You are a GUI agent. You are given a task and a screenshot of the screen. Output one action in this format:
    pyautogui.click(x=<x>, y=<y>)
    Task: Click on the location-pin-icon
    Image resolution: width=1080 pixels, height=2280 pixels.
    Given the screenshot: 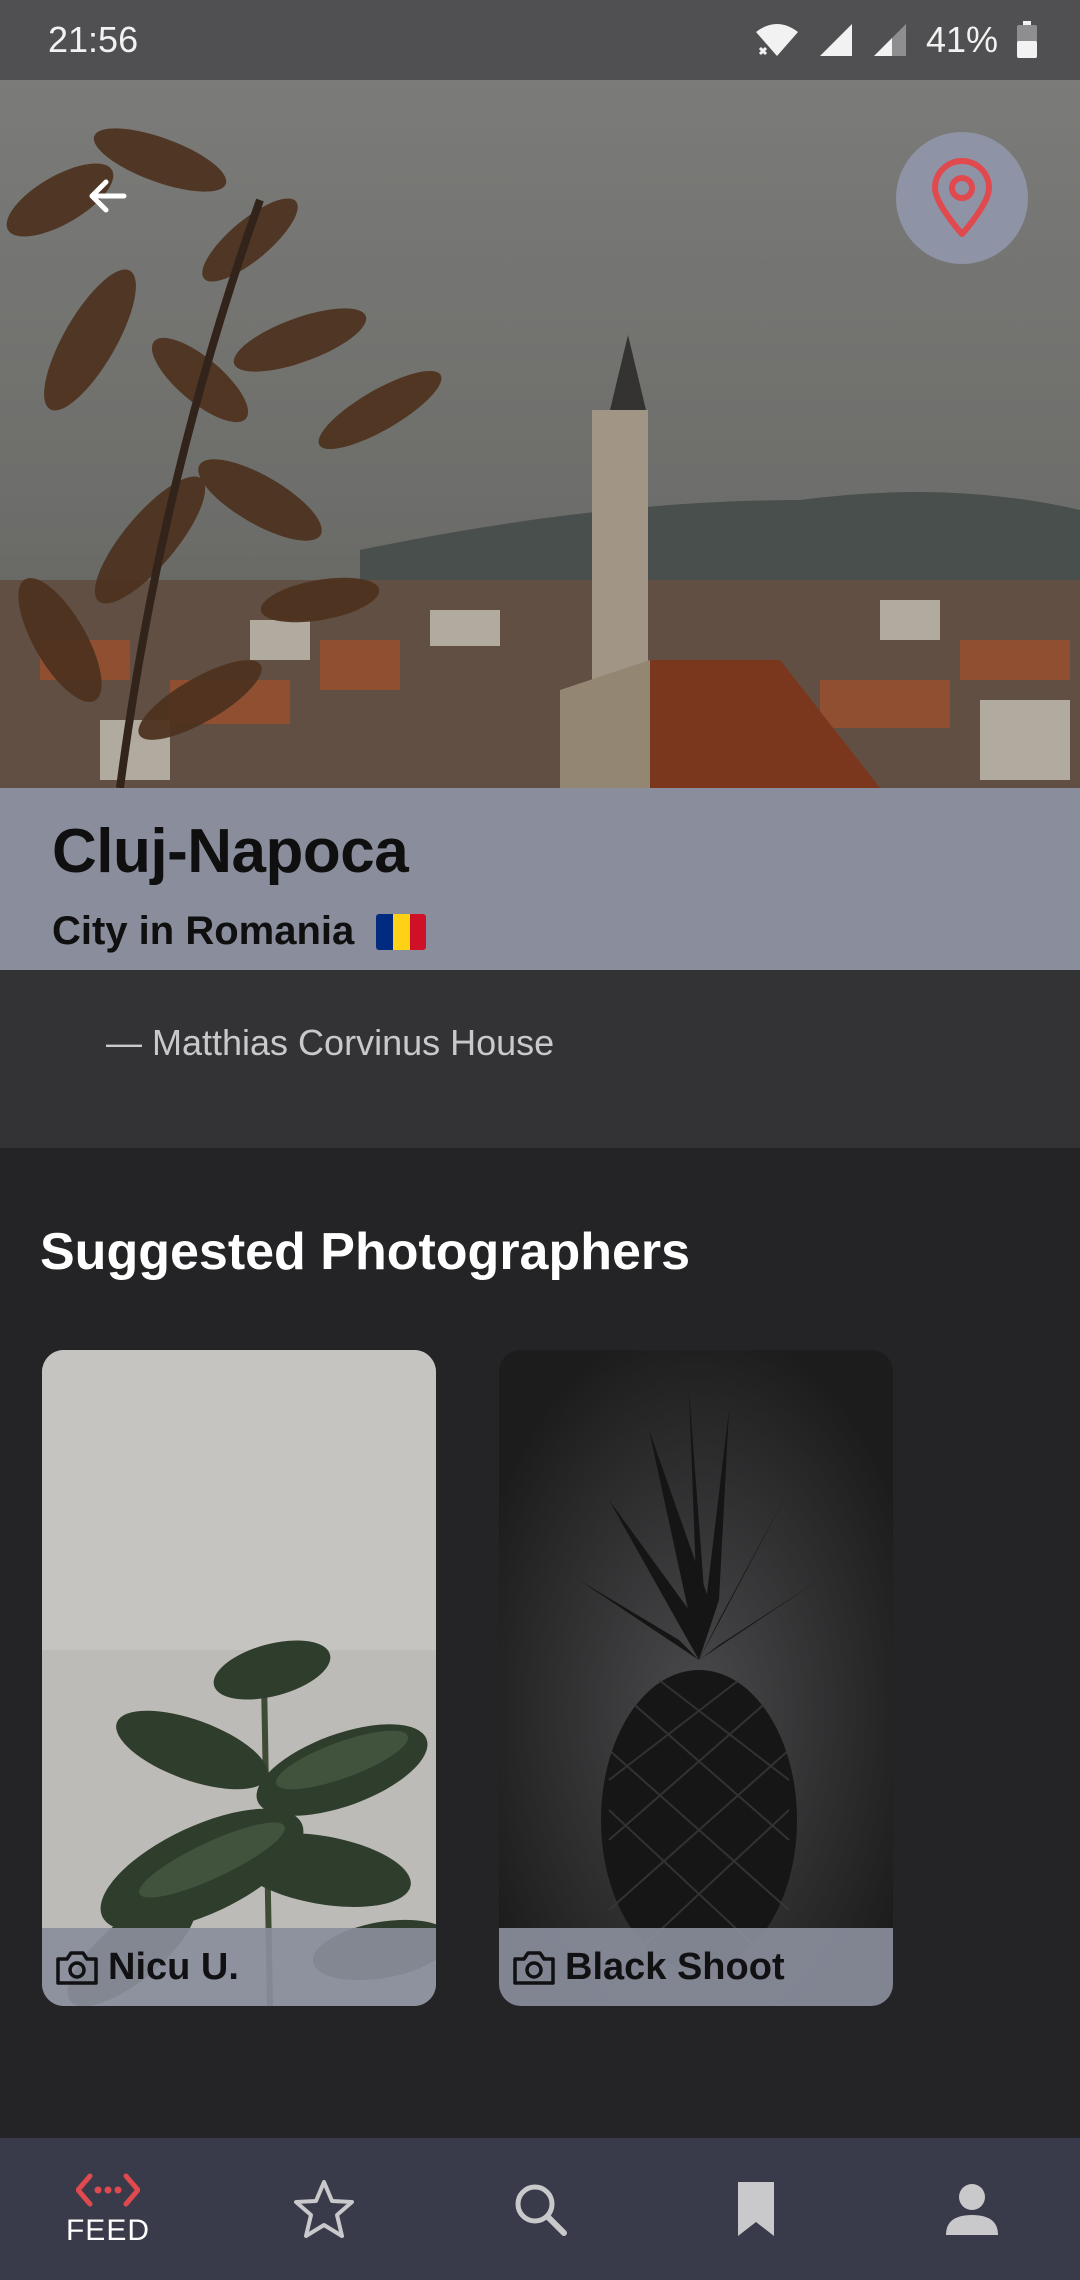 What is the action you would take?
    pyautogui.click(x=962, y=197)
    